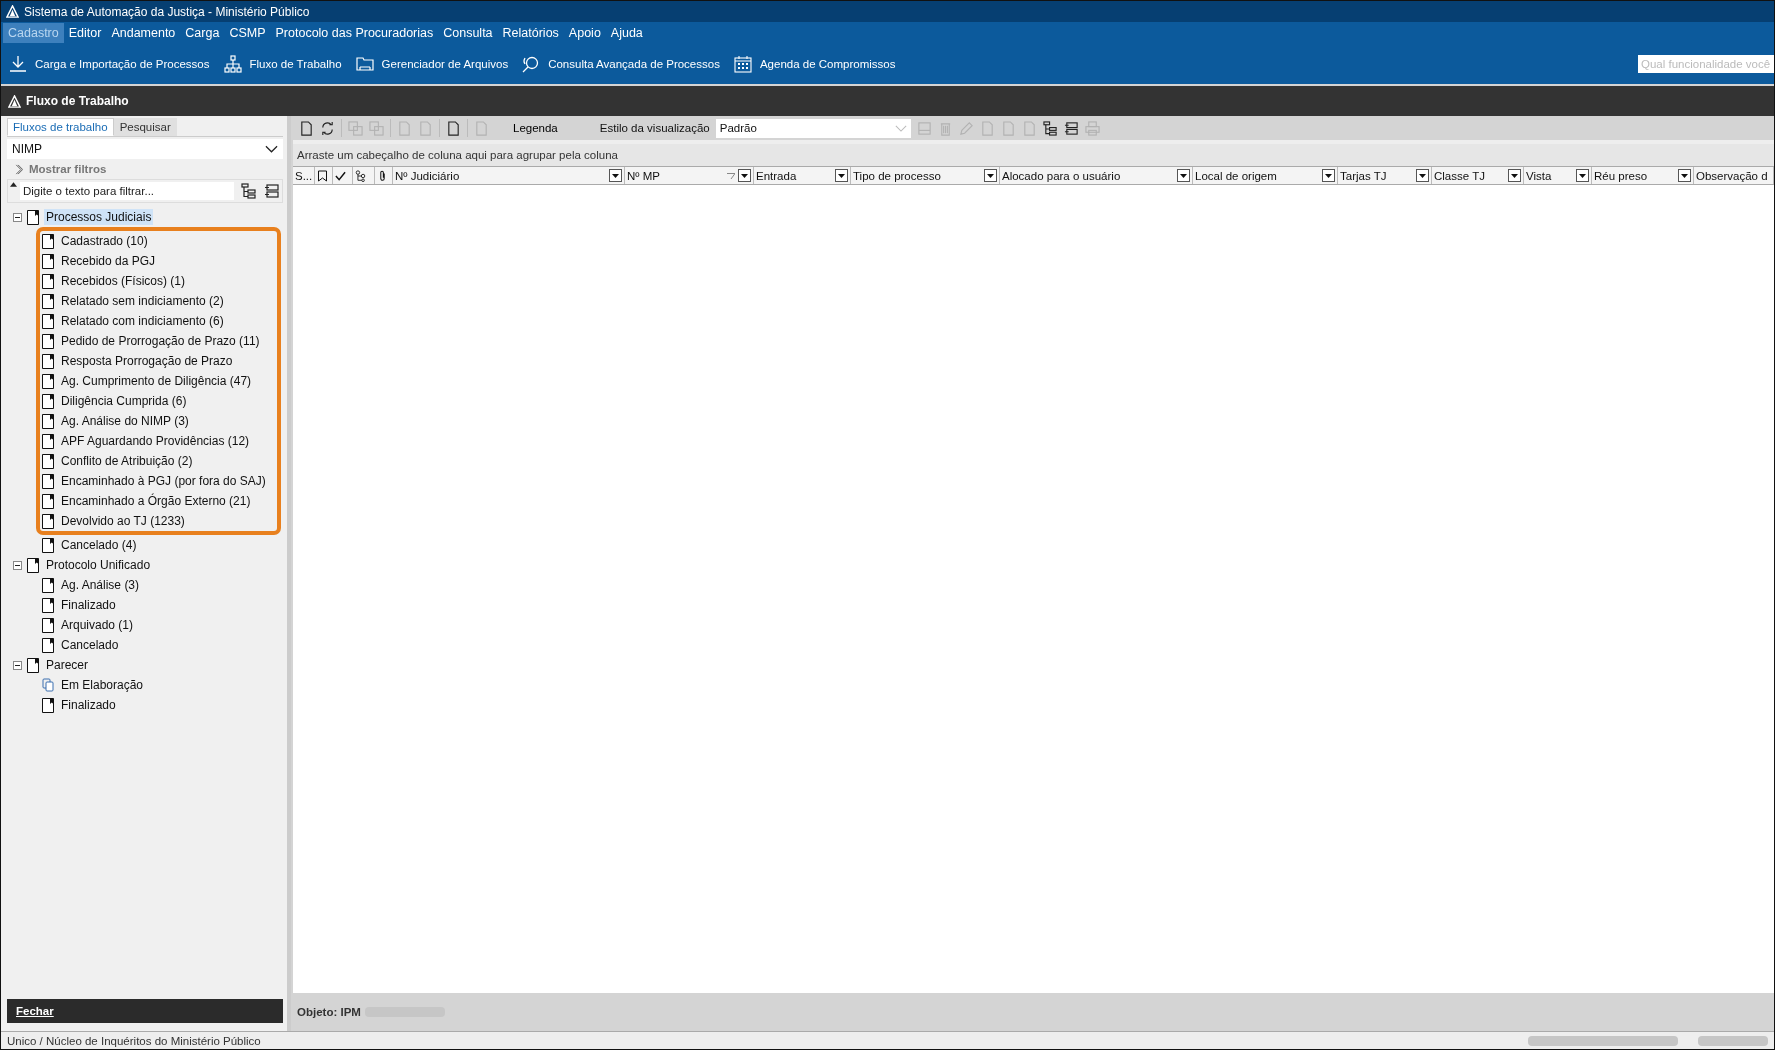  Describe the element at coordinates (584, 33) in the screenshot. I see `menu-item: Apoio` at that location.